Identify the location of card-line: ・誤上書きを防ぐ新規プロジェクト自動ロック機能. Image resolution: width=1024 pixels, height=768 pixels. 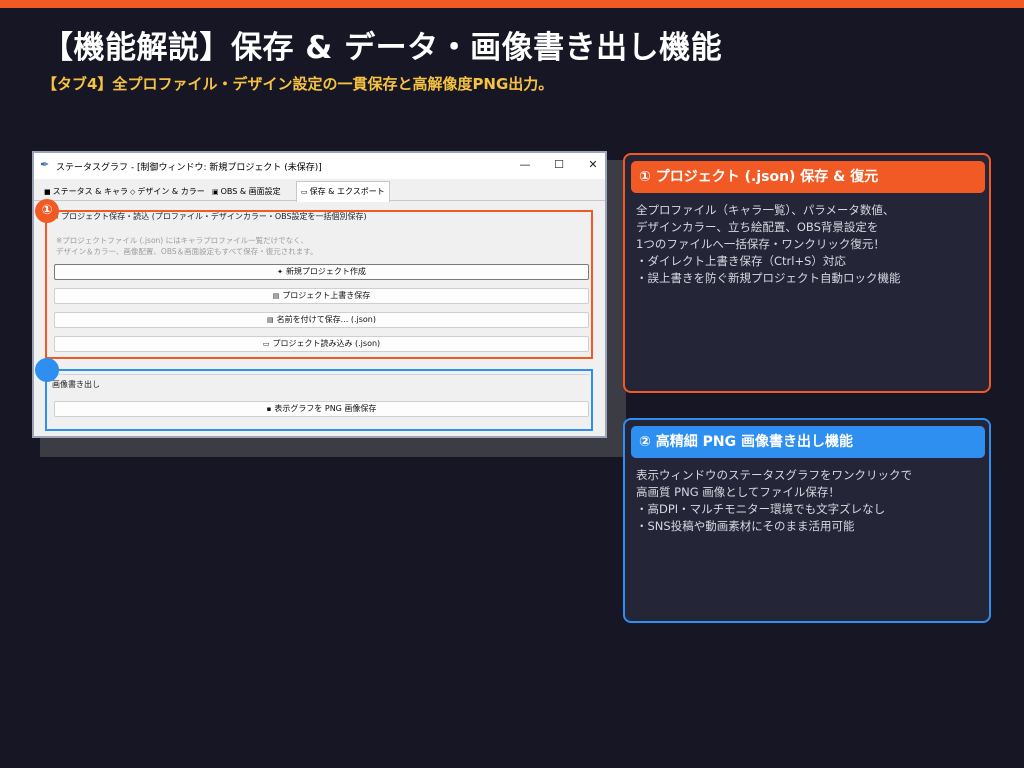
(768, 278).